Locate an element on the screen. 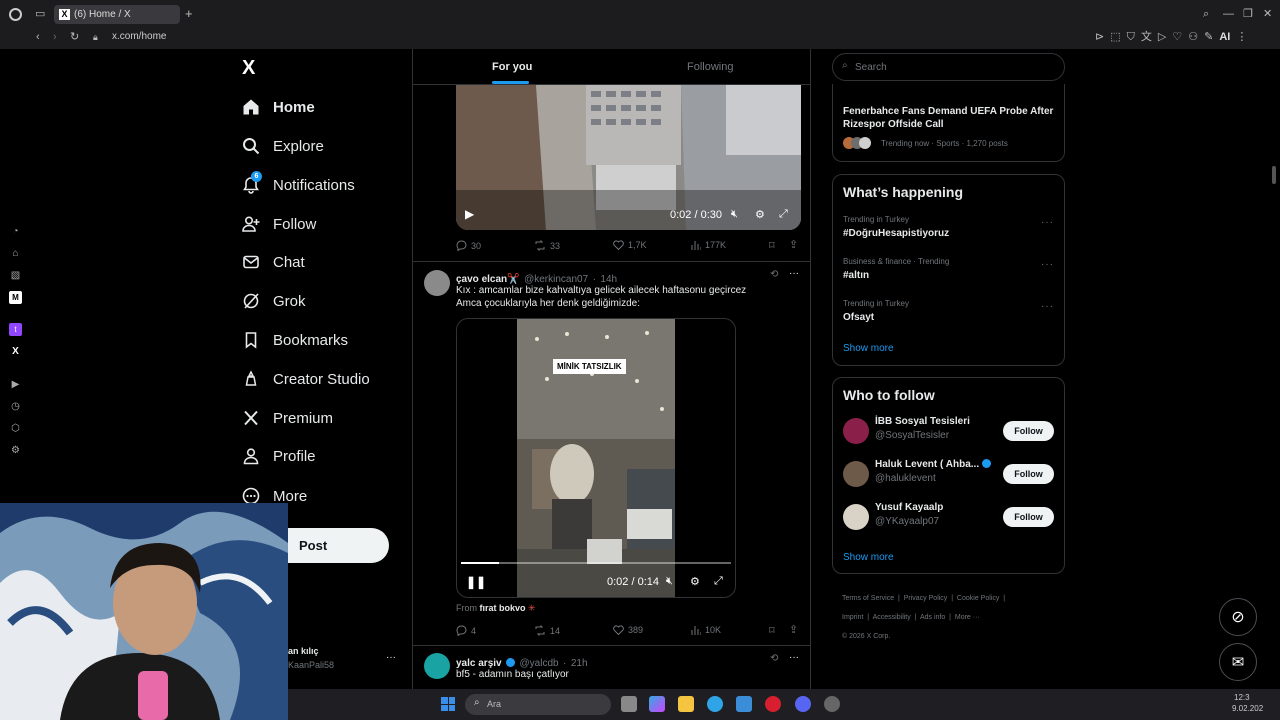 The image size is (1280, 720). url-field: x.com/home is located at coordinates (139, 36).